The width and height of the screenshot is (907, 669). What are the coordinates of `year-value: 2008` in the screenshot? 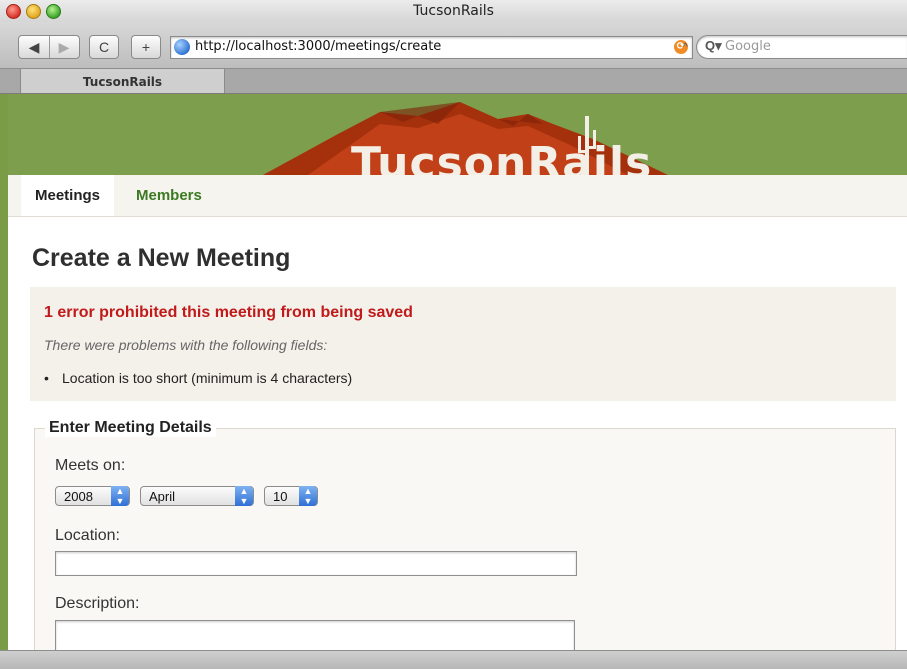 It's located at (78, 496).